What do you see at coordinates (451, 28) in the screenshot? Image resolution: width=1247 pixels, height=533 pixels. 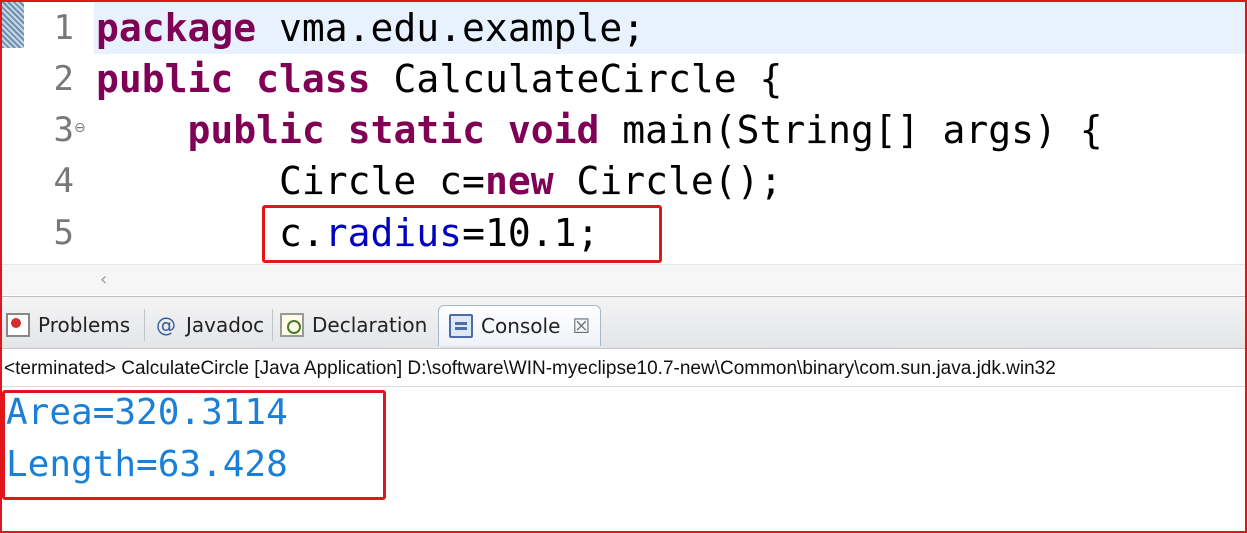 I see `code-token: vma.edu.example;` at bounding box center [451, 28].